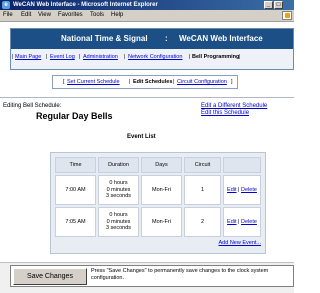  Describe the element at coordinates (26, 15) in the screenshot. I see `menu-edit: Edit` at that location.